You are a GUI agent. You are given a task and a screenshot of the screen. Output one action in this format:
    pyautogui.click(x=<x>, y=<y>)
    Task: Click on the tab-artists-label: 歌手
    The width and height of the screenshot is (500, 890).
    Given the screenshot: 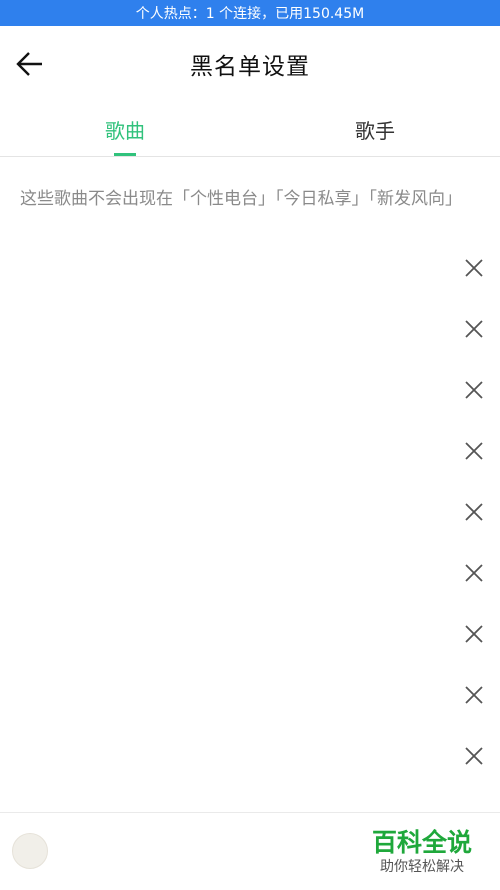 What is the action you would take?
    pyautogui.click(x=375, y=130)
    